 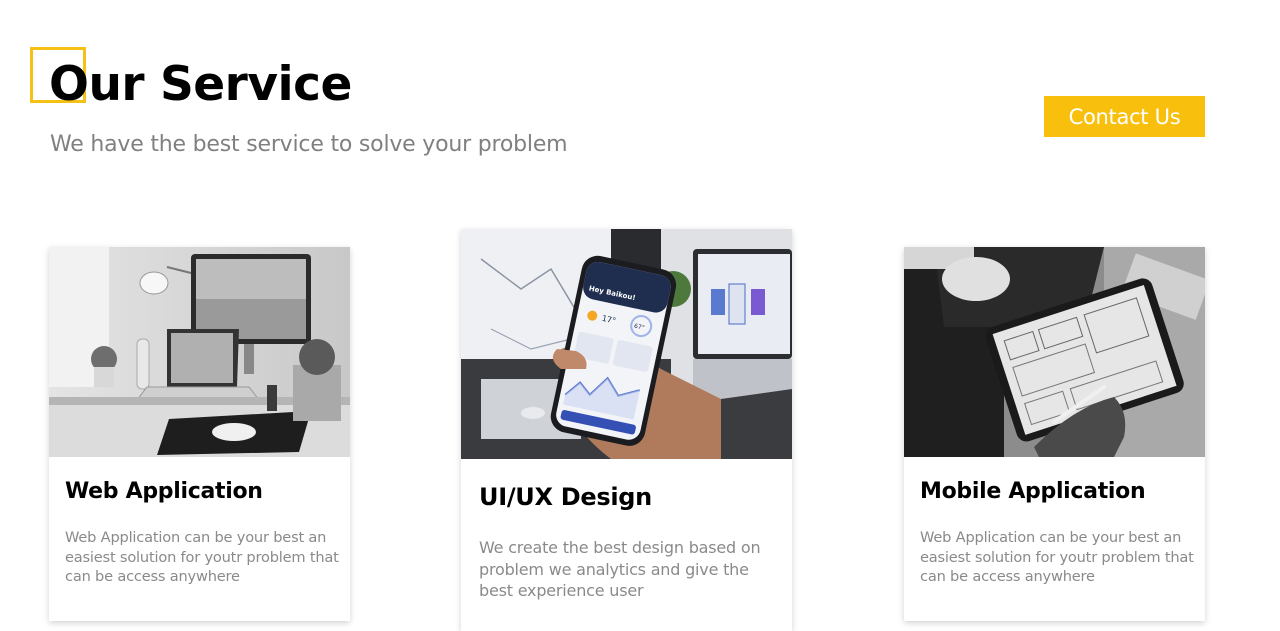 What do you see at coordinates (565, 497) in the screenshot?
I see `card-title: UI/UX Design` at bounding box center [565, 497].